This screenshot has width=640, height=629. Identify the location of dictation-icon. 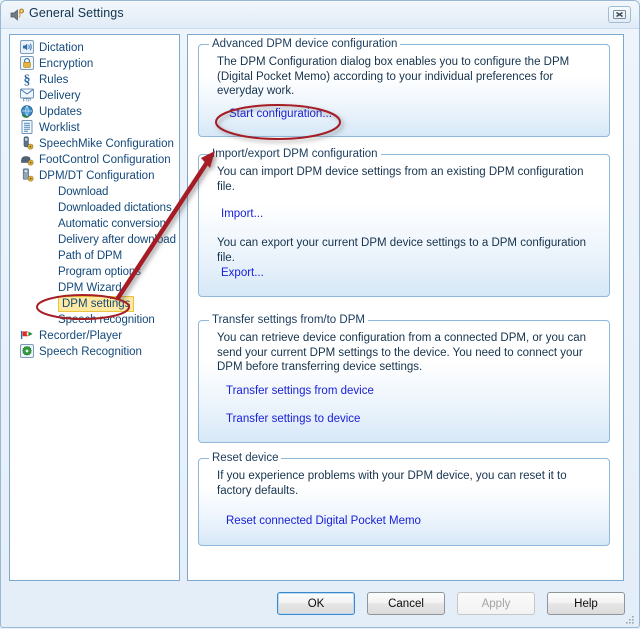
(27, 47).